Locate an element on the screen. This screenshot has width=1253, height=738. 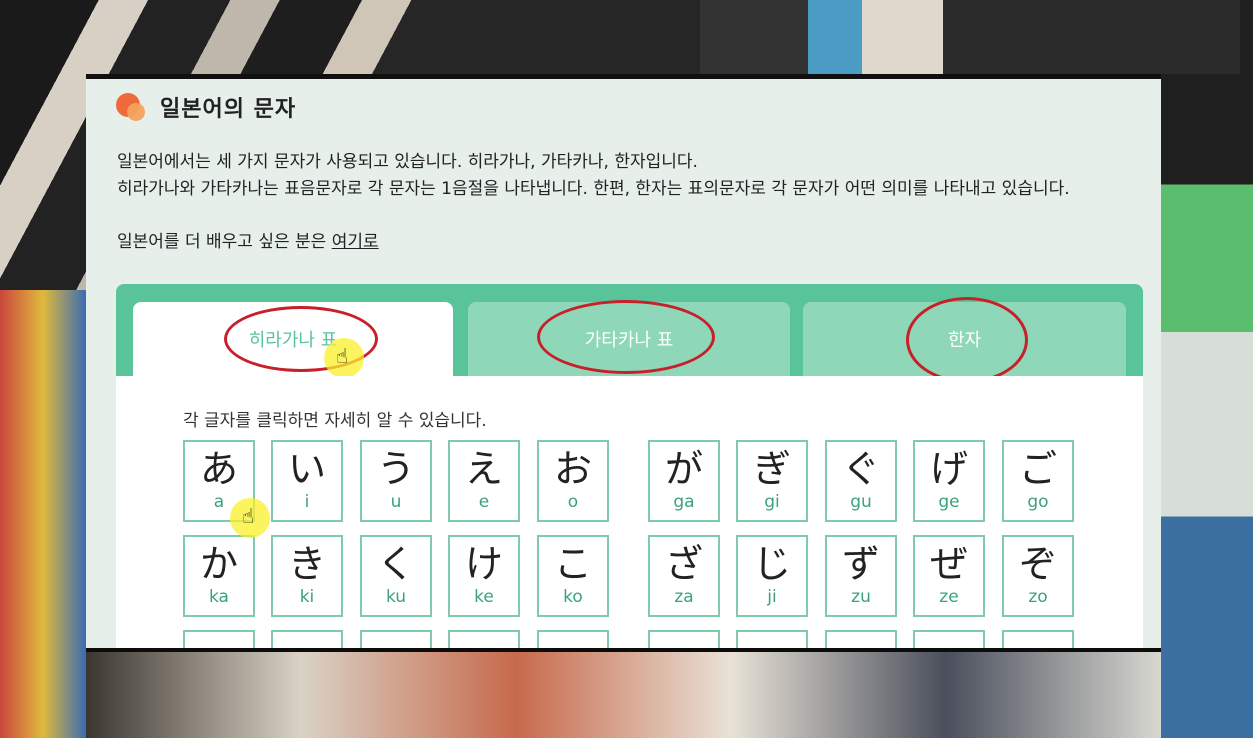
kana-card-zo: ぞ zo is located at coordinates (1038, 576).